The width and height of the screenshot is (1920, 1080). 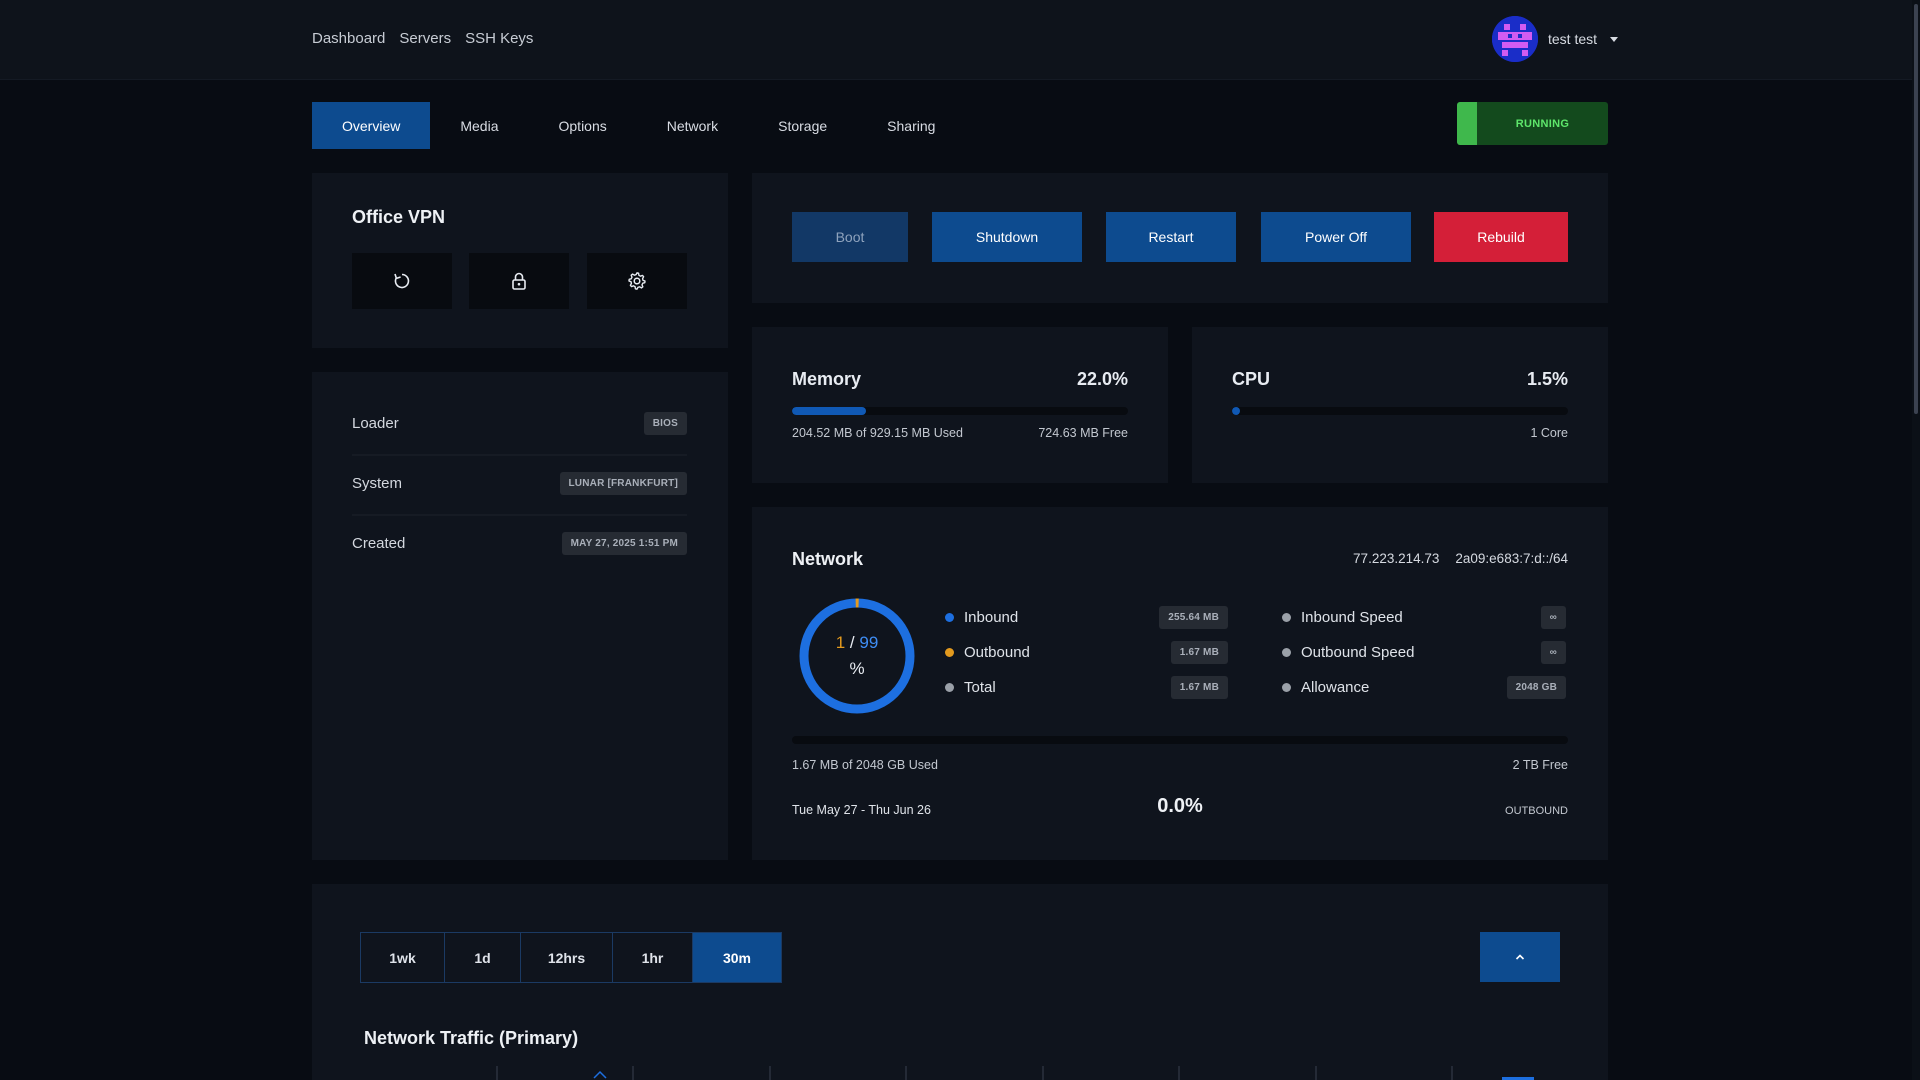 I want to click on refresh-icon, so click(x=402, y=281).